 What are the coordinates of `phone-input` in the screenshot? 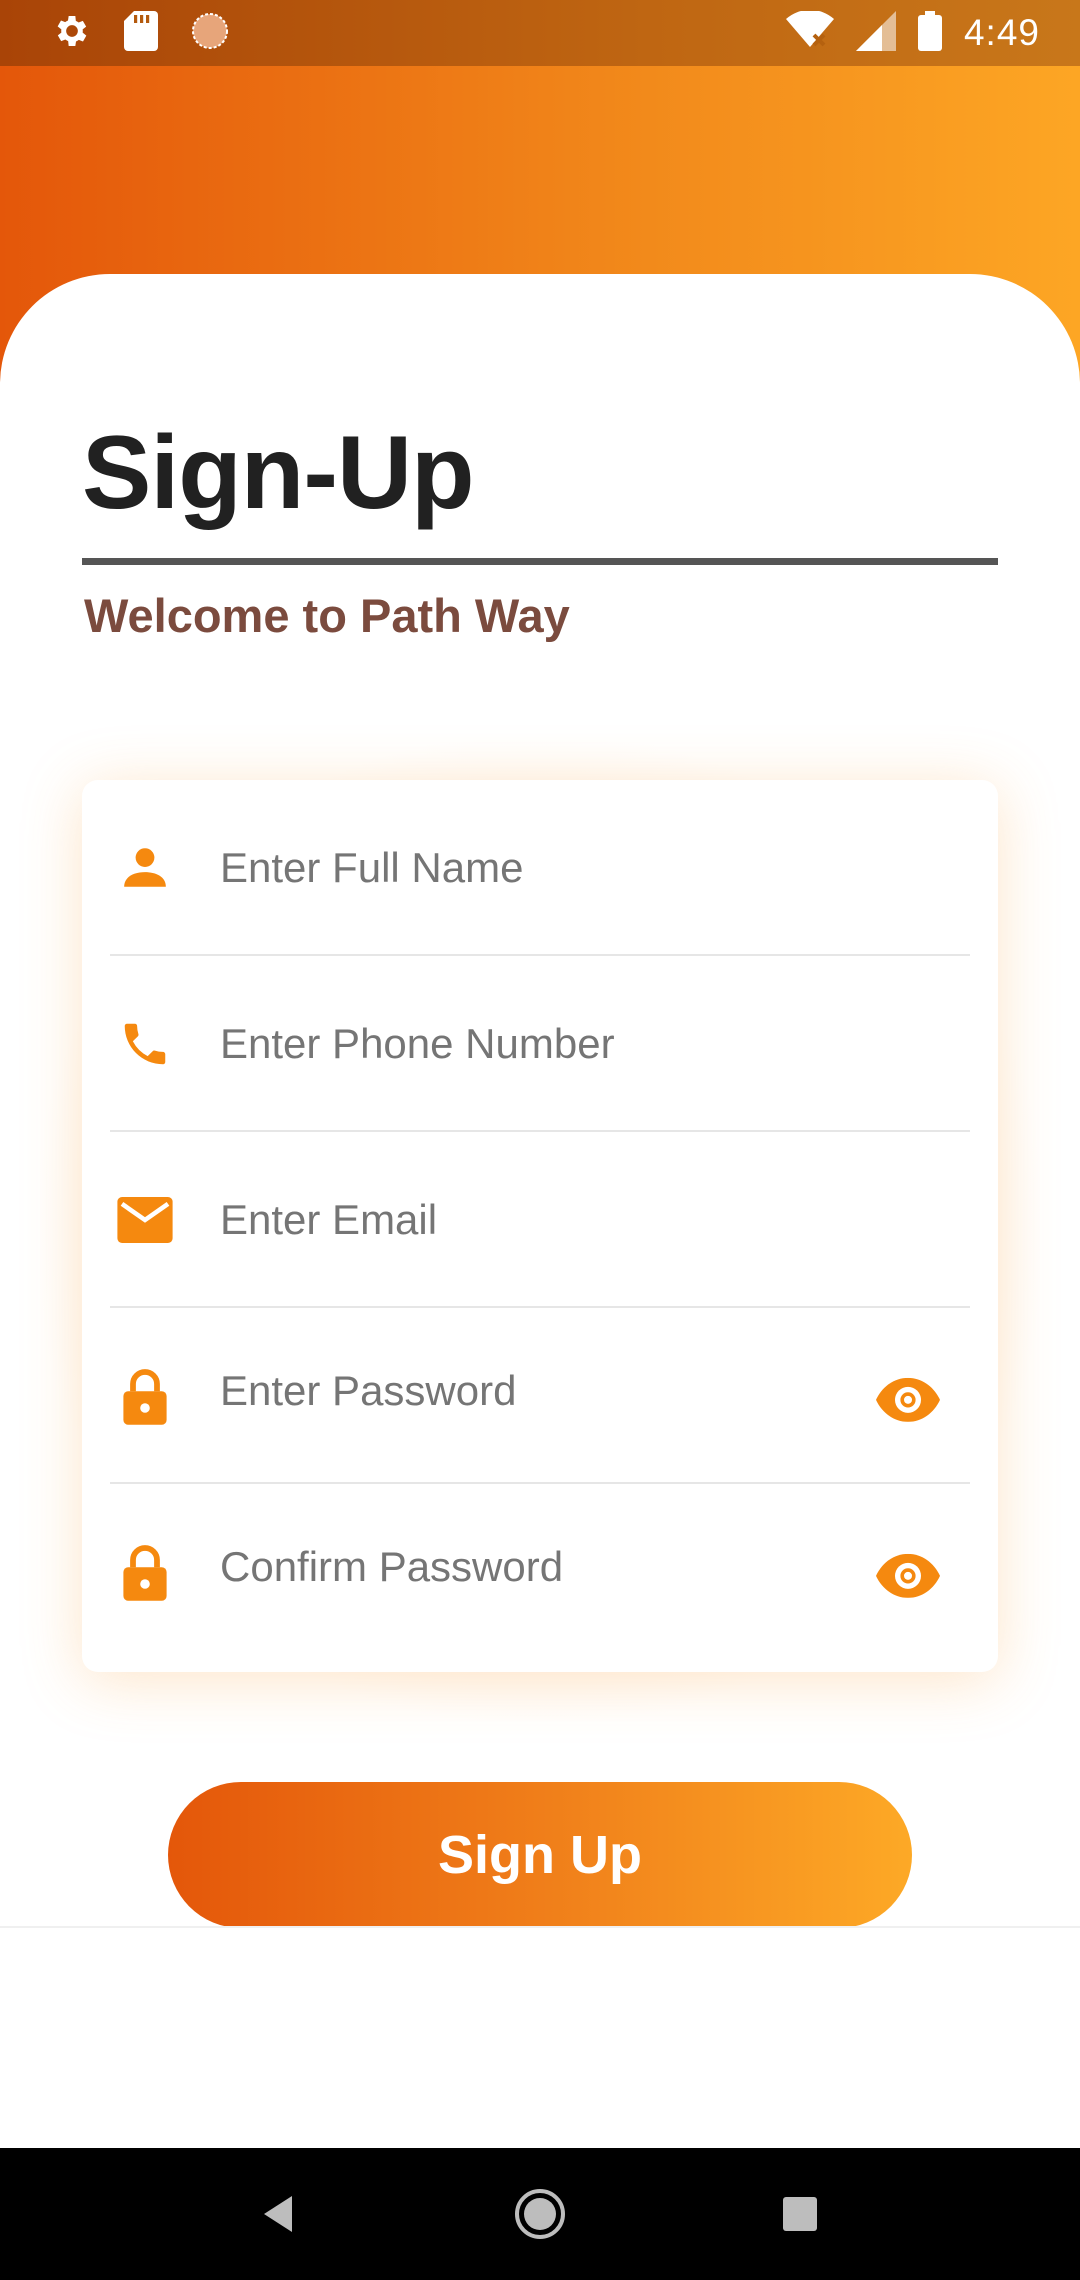 It's located at (490, 1044).